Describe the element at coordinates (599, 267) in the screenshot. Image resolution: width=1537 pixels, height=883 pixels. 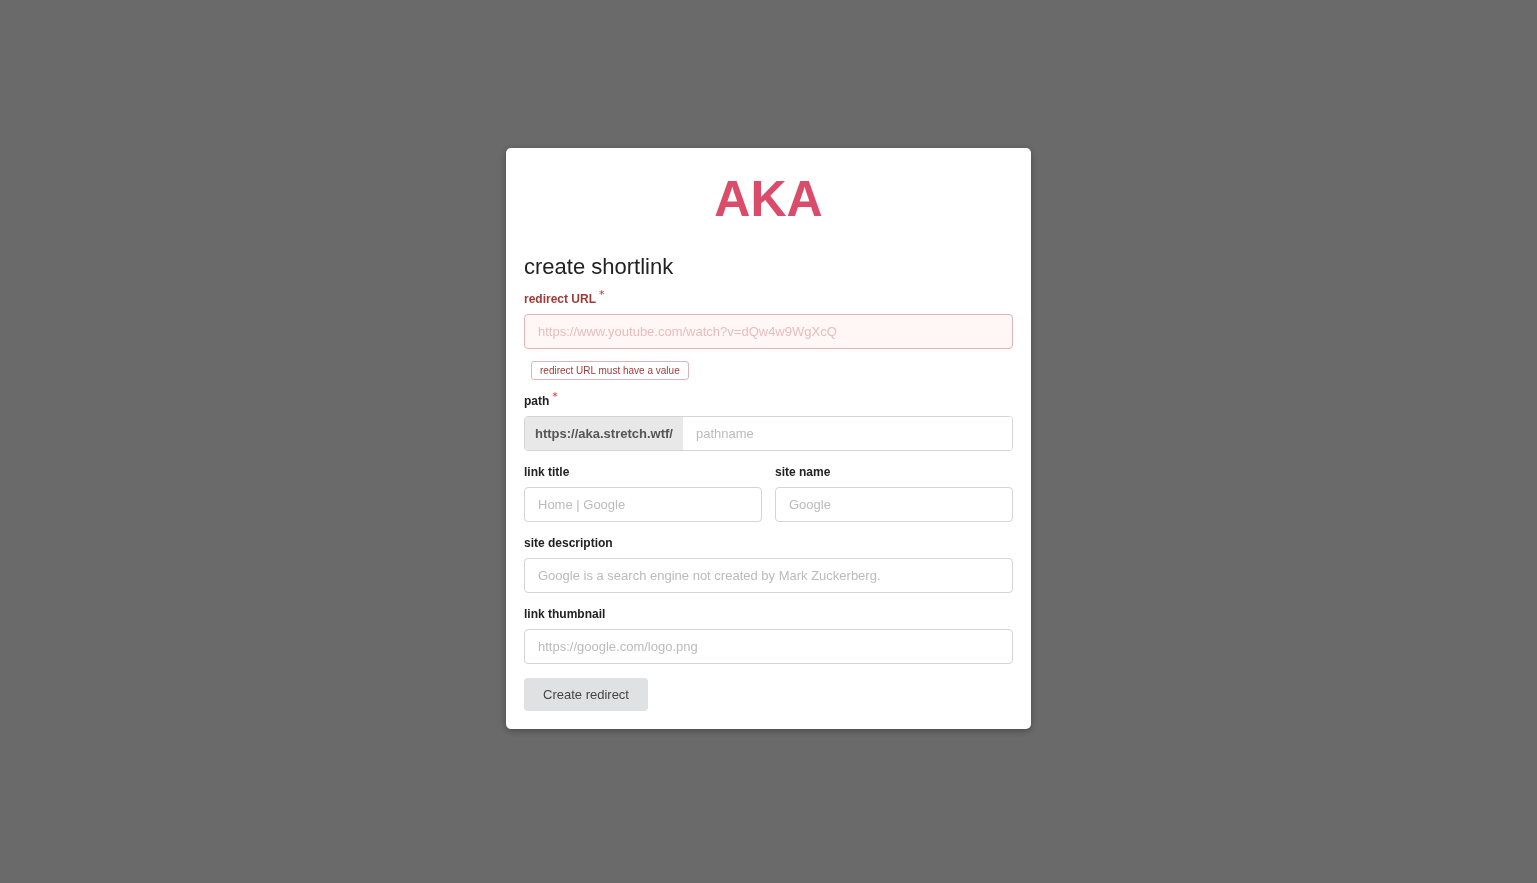
I see `form-heading: create shortlink` at that location.